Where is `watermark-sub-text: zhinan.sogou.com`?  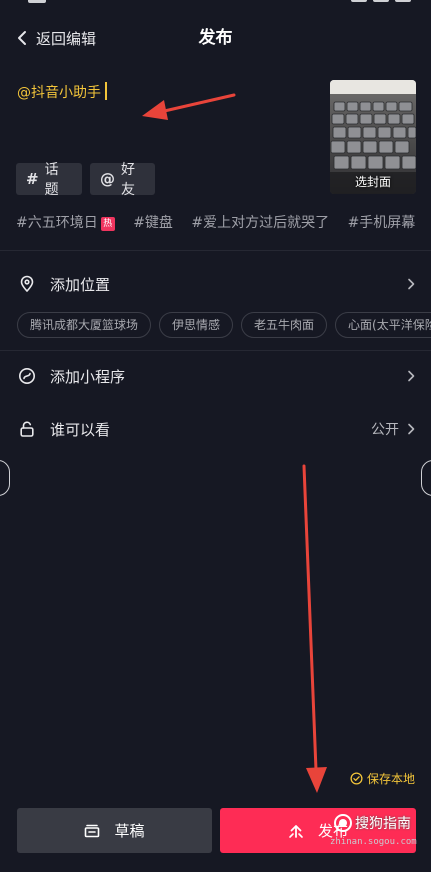
watermark-sub-text: zhinan.sogou.com is located at coordinates (373, 842).